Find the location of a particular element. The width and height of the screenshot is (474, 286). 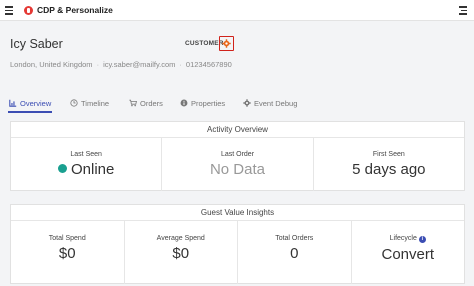

profile-name: Icy Saber is located at coordinates (36, 44).